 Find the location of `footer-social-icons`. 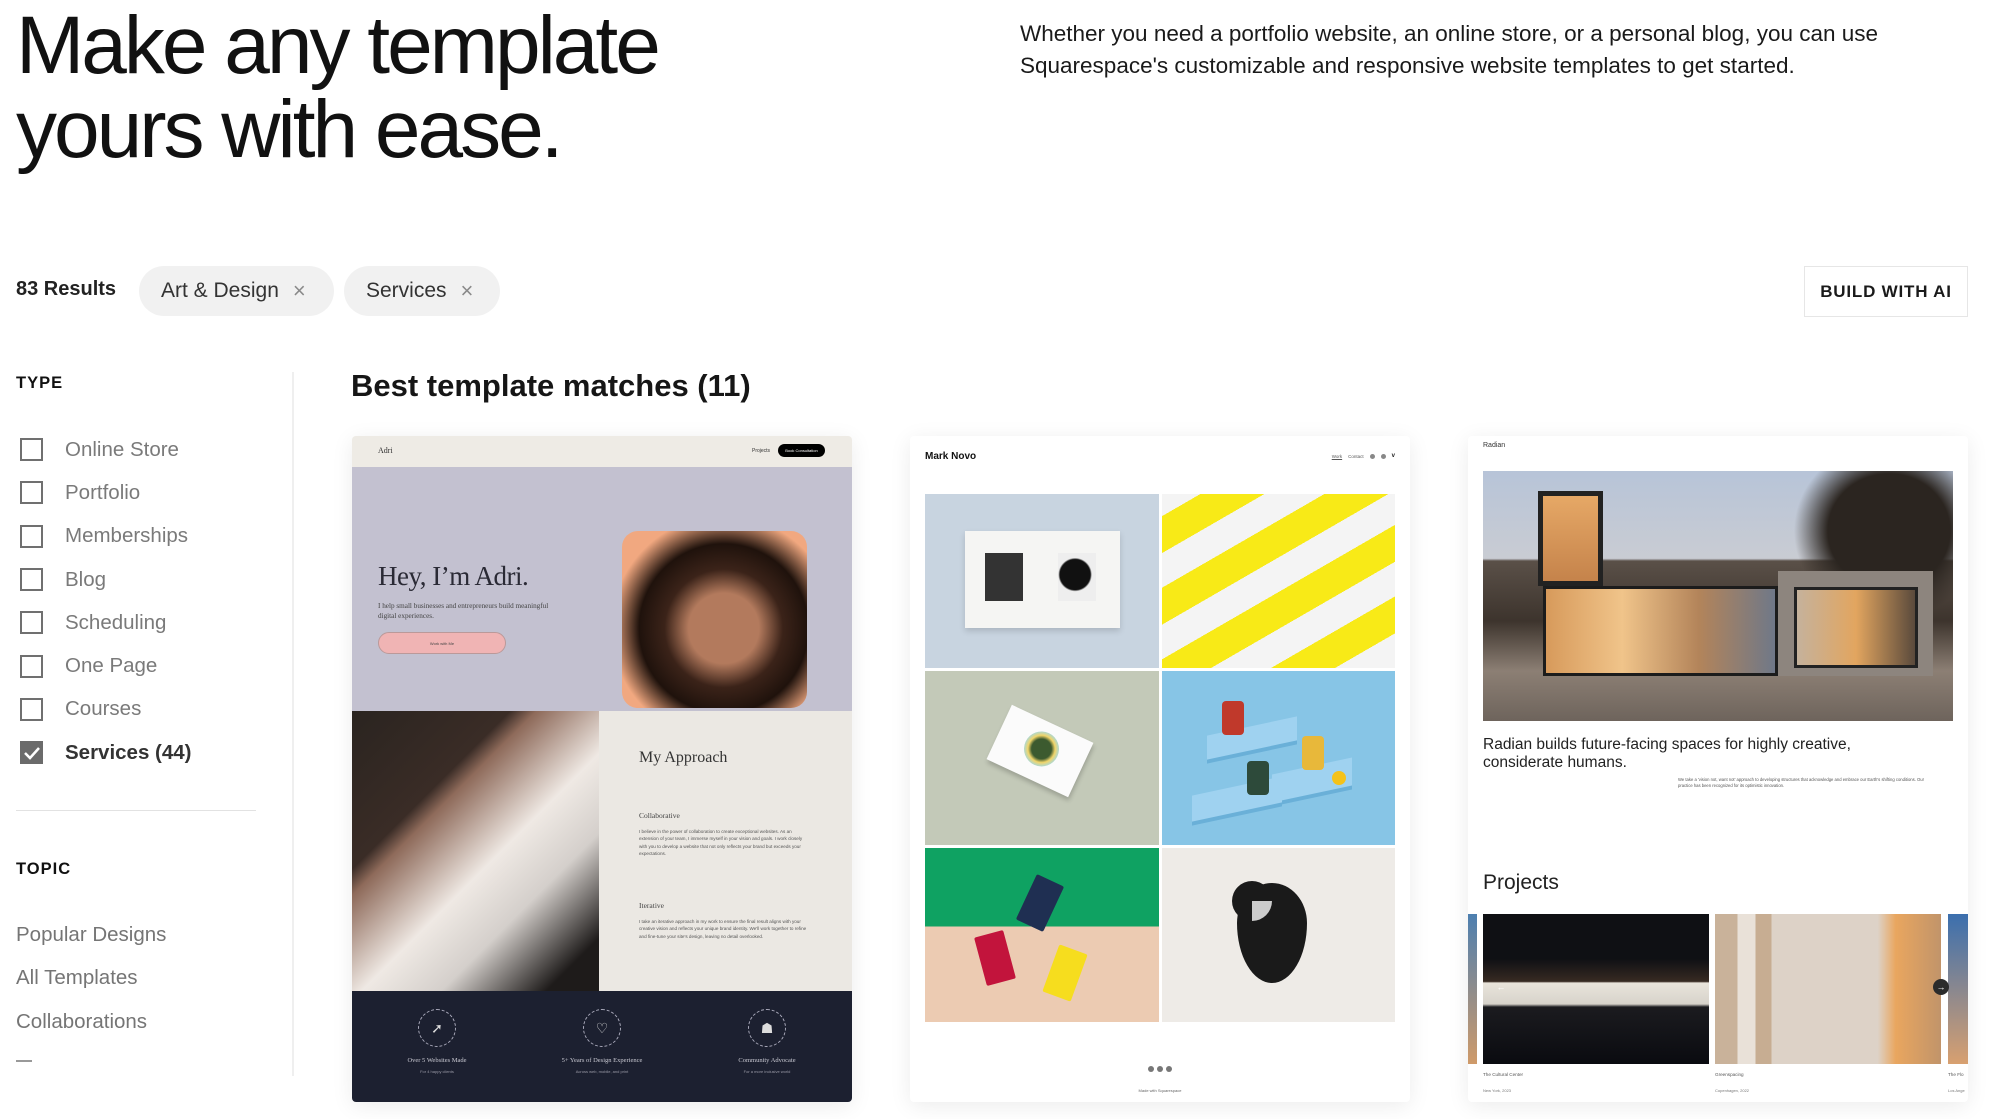

footer-social-icons is located at coordinates (1160, 1069).